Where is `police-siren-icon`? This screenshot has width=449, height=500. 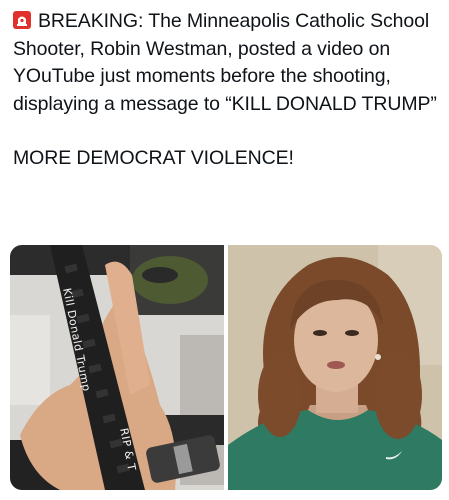 police-siren-icon is located at coordinates (22, 19).